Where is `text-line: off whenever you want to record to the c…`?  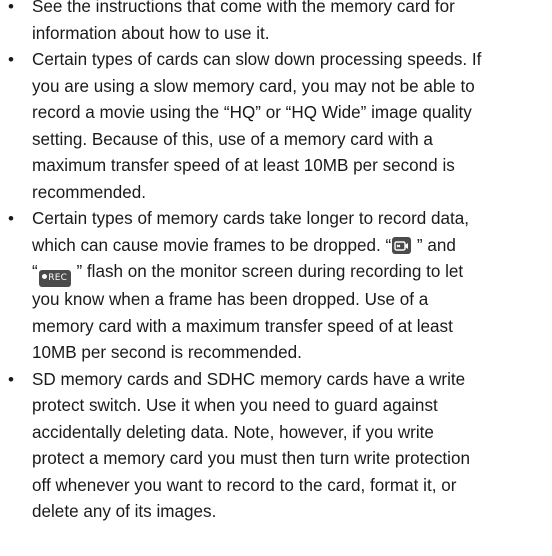
text-line: off whenever you want to record to the c… is located at coordinates (244, 485).